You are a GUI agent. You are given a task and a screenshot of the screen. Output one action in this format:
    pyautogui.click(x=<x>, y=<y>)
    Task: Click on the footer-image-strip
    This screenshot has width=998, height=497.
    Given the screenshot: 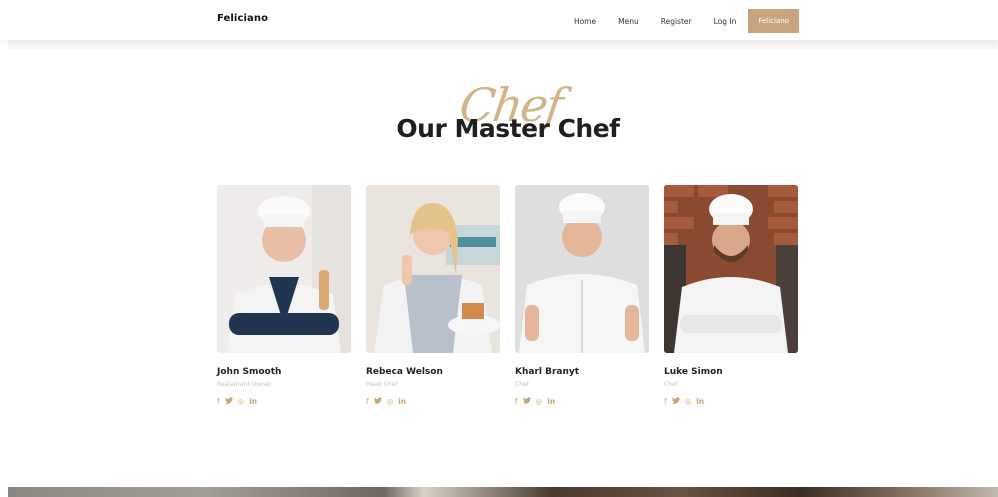 What is the action you would take?
    pyautogui.click(x=503, y=492)
    